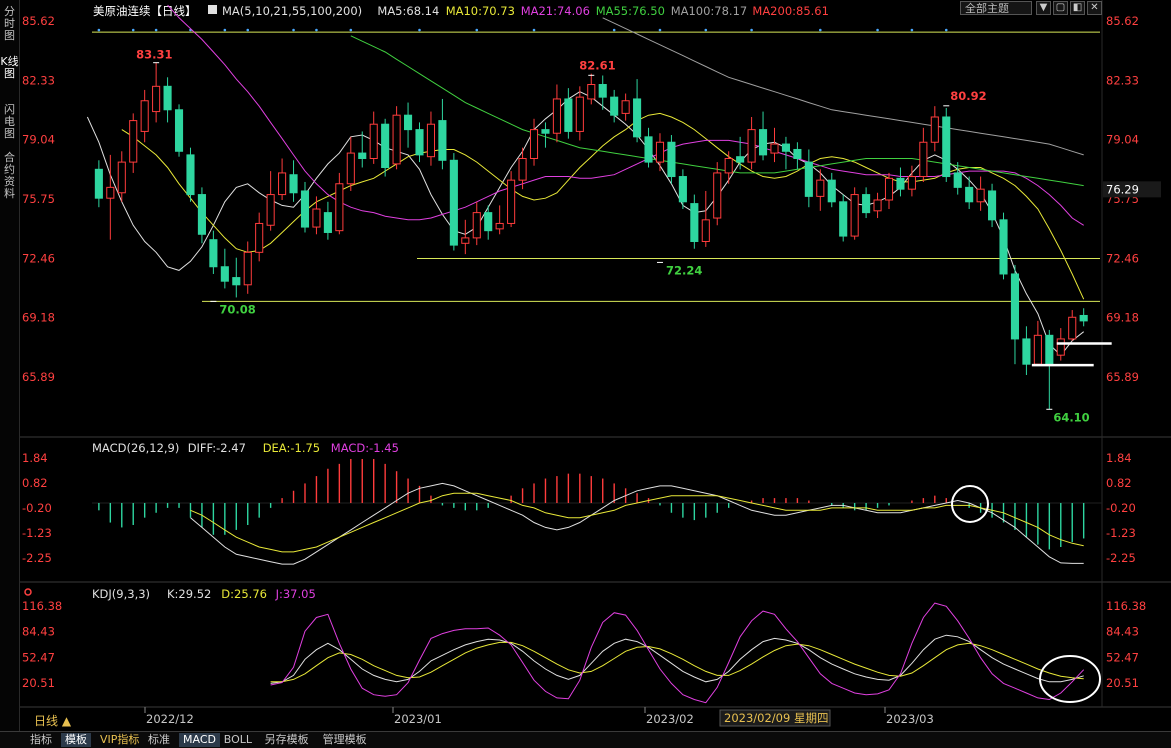  Describe the element at coordinates (1077, 8) in the screenshot. I see `toolbar-split-button: ◧` at that location.